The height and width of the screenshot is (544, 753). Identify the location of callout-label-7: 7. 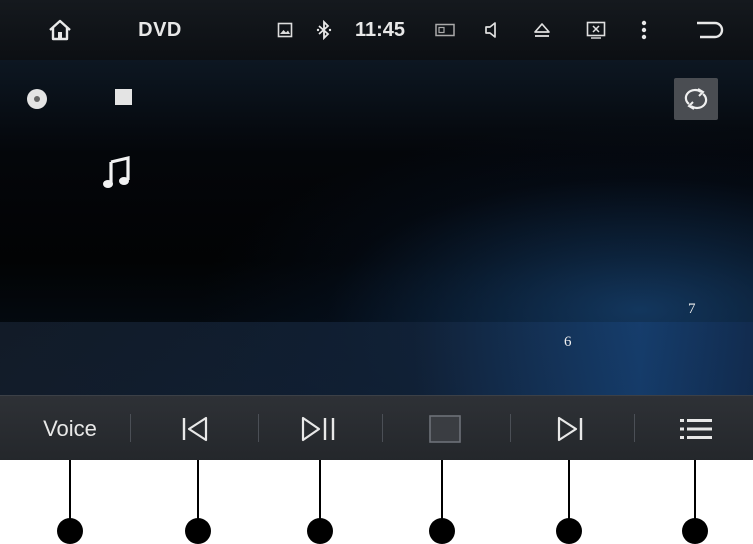
(692, 309).